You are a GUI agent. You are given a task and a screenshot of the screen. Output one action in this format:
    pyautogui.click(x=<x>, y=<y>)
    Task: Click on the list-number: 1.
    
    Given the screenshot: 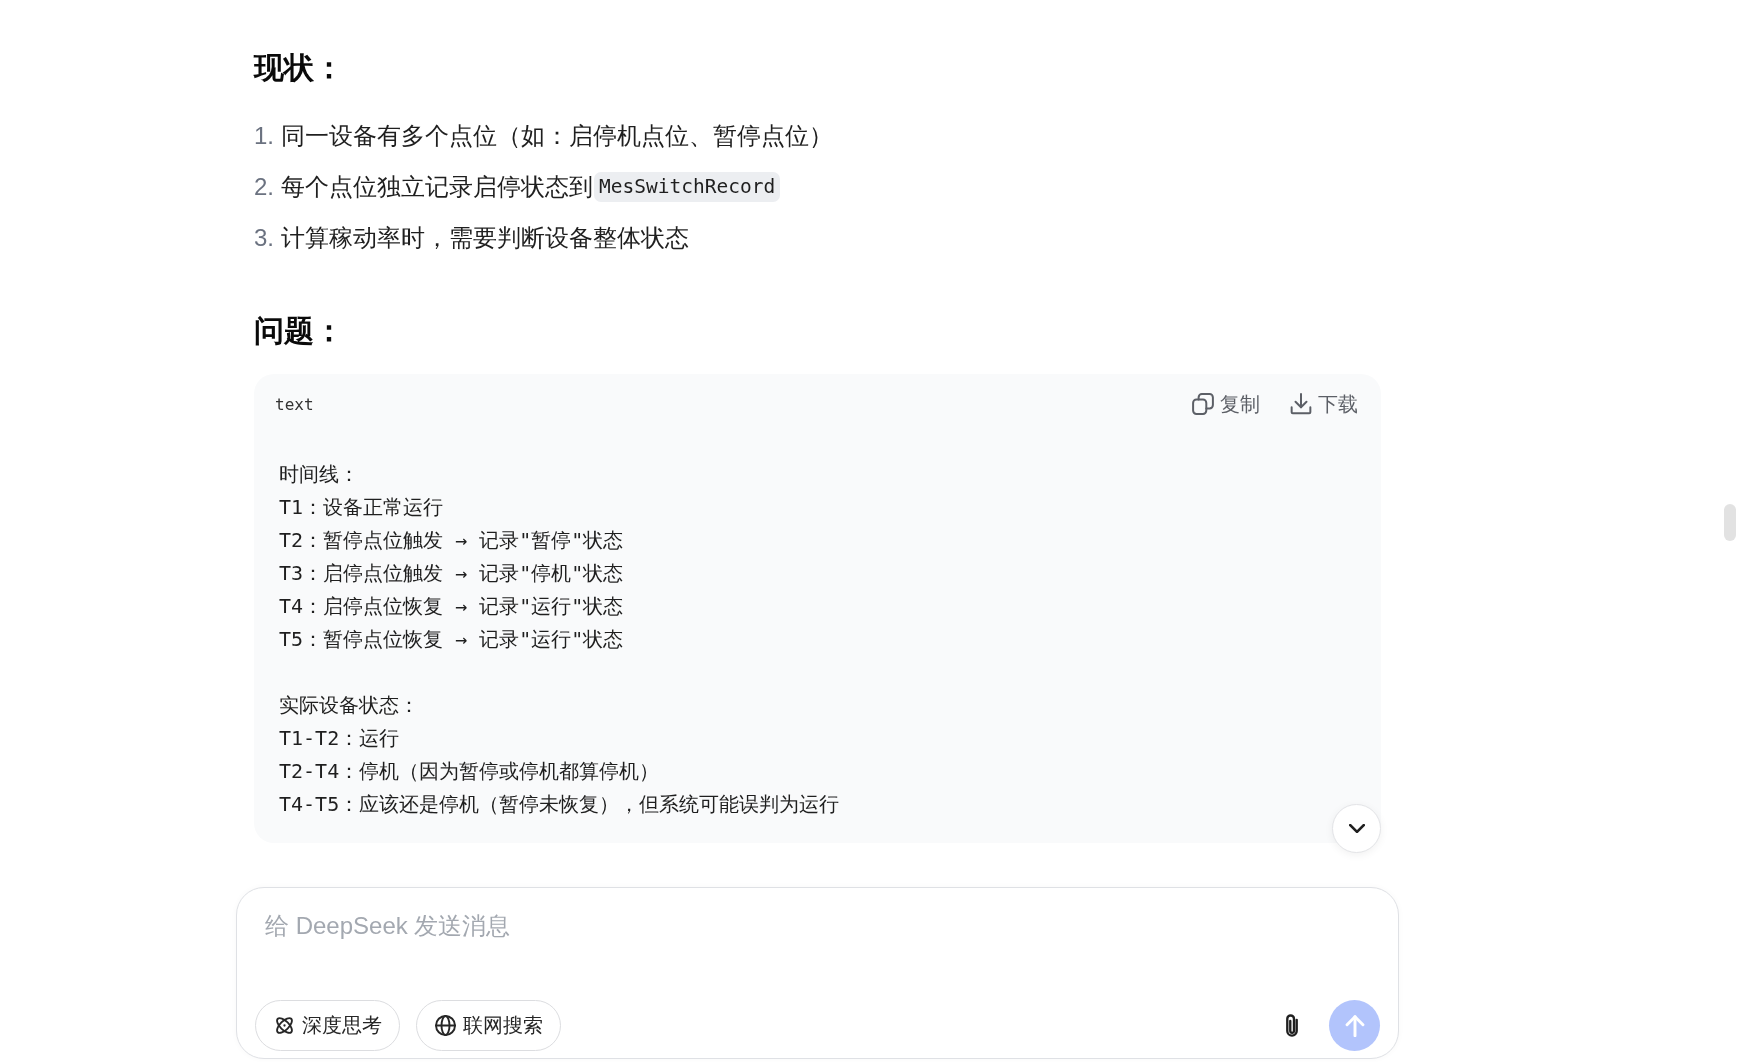 What is the action you would take?
    pyautogui.click(x=264, y=136)
    